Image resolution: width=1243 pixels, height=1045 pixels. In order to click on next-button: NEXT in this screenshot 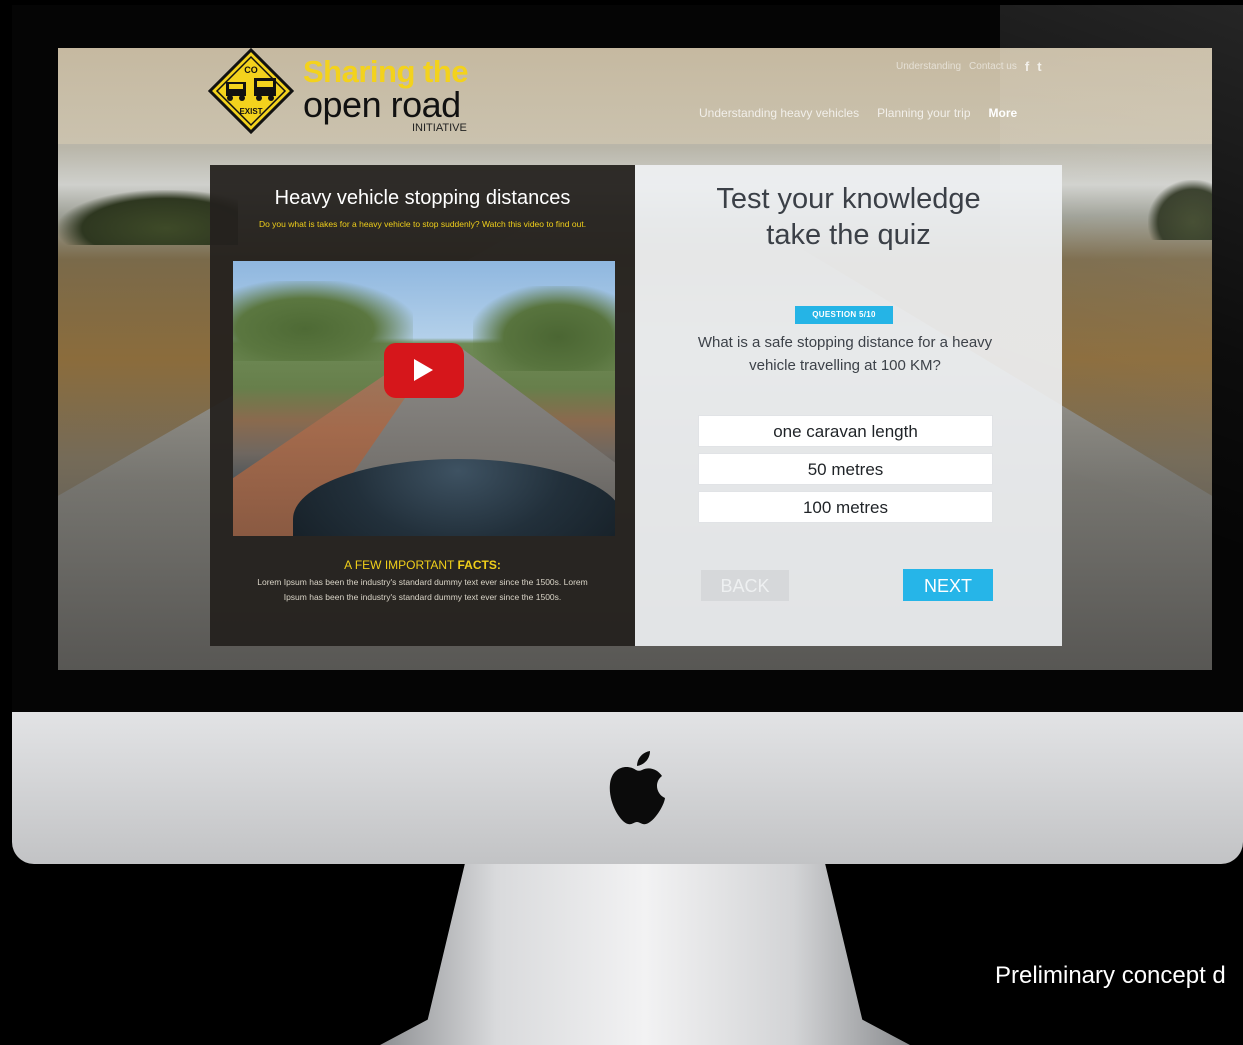, I will do `click(948, 585)`.